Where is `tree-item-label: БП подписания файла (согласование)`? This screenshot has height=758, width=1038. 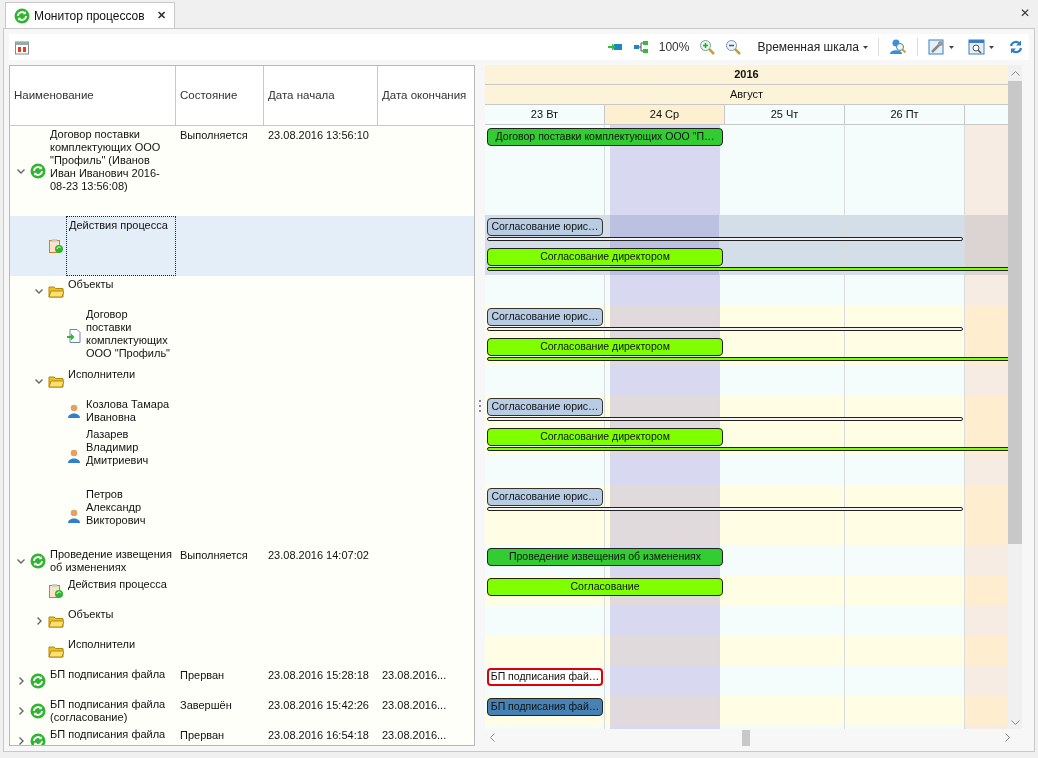
tree-item-label: БП подписания файла (согласование) is located at coordinates (112, 711).